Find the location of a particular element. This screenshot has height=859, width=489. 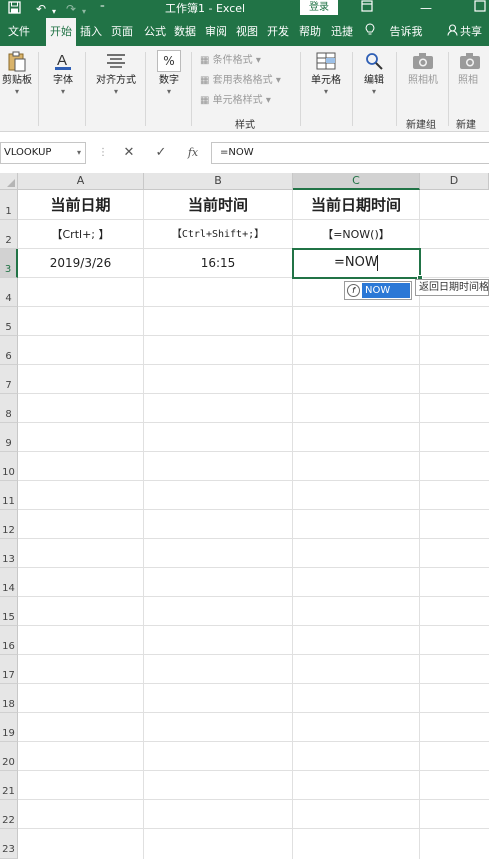

column-header-d: D is located at coordinates (454, 181).